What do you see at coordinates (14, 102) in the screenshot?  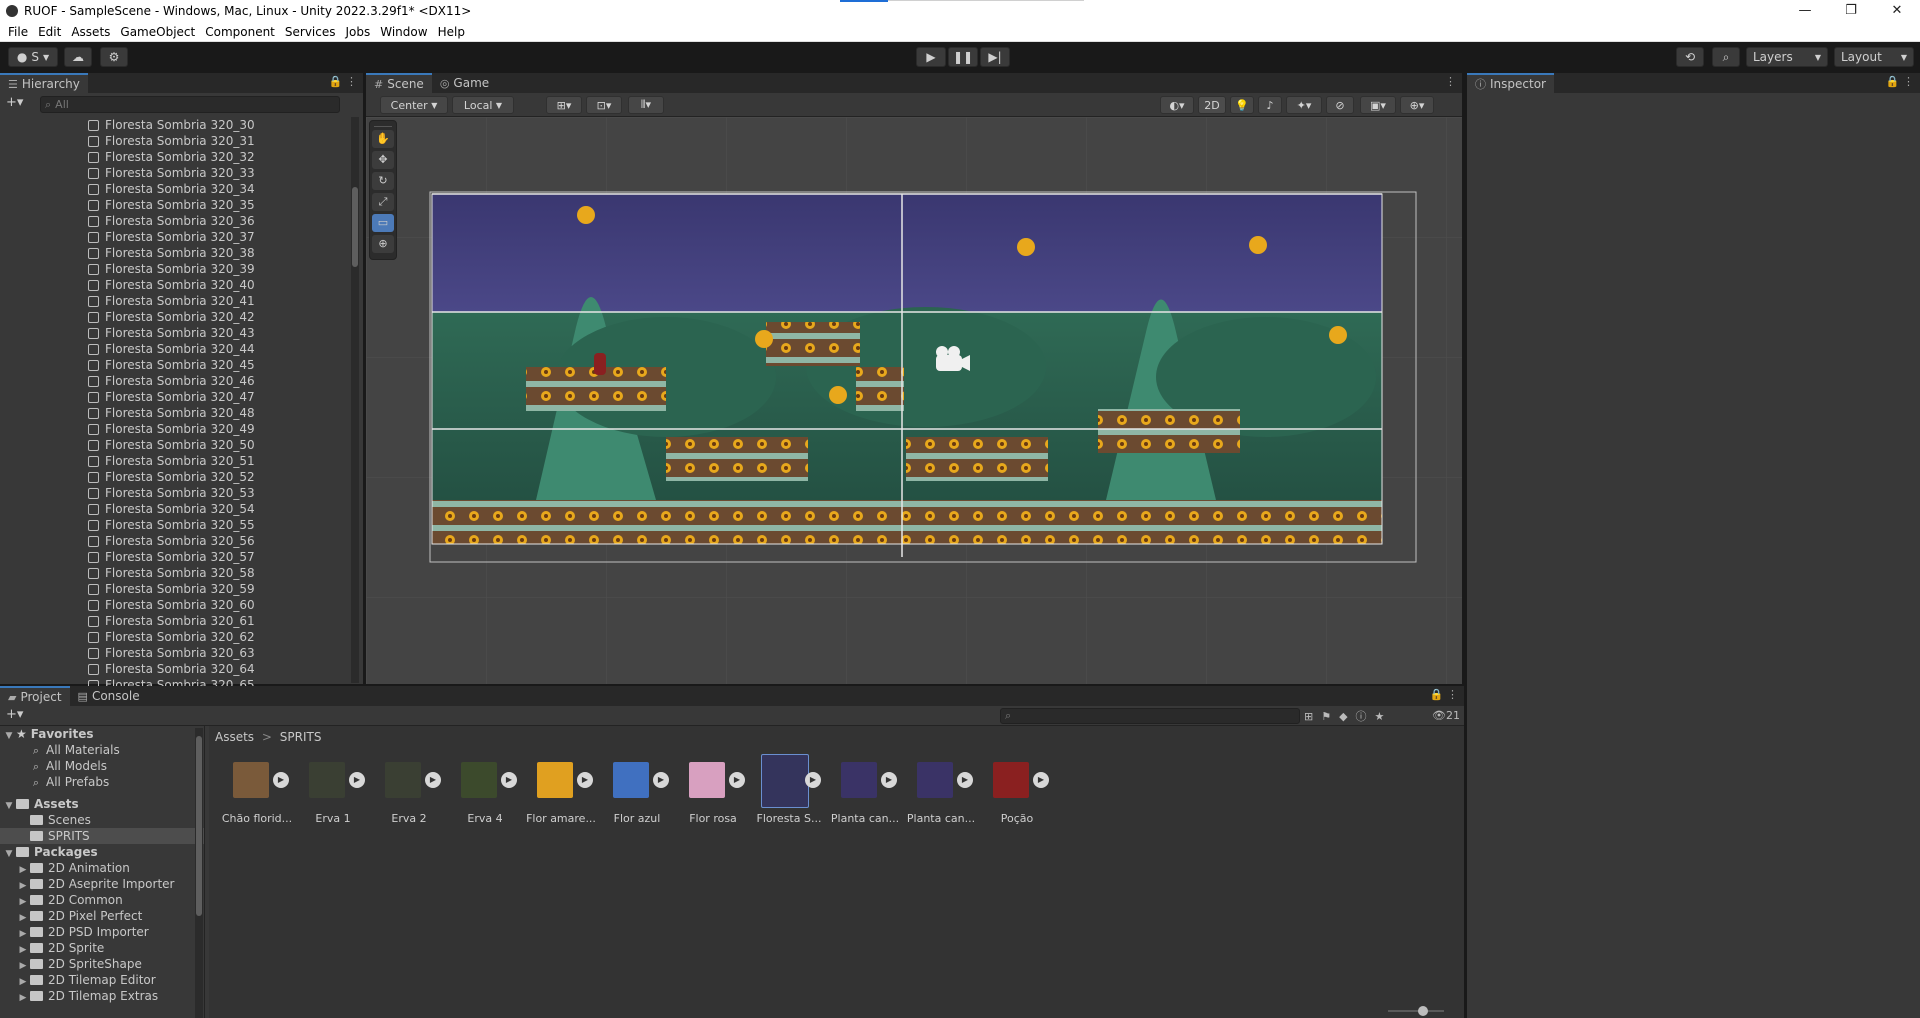 I see `create-button: +▾` at bounding box center [14, 102].